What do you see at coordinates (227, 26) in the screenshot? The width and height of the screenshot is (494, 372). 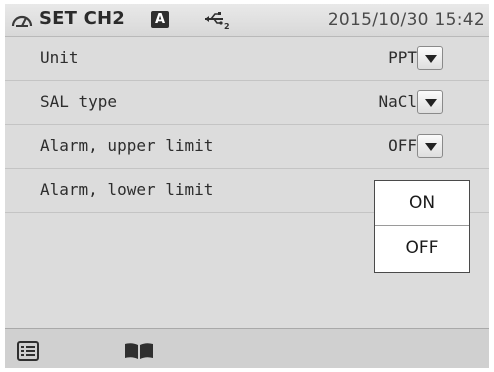 I see `usb-badge: 2` at bounding box center [227, 26].